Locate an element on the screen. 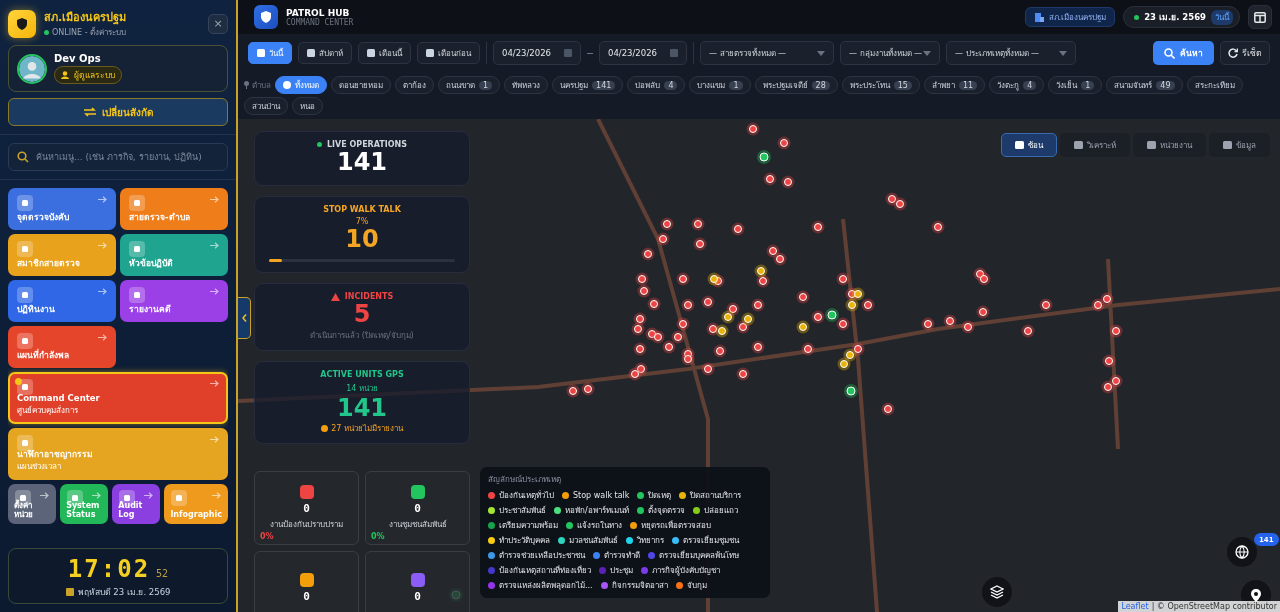 This screenshot has width=1280, height=612. subdistrict-chip: ถนนขาด 1 is located at coordinates (469, 85).